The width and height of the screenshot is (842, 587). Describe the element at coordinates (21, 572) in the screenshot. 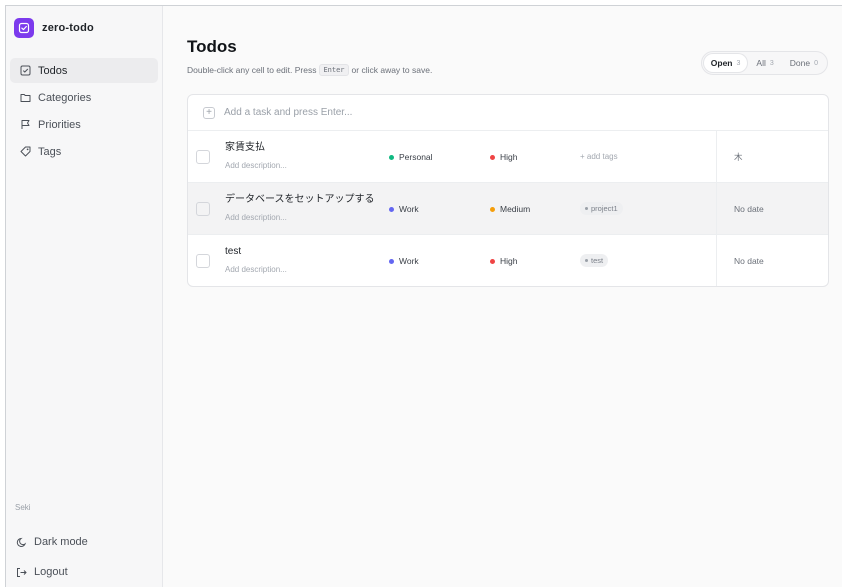

I see `logout-icon` at that location.